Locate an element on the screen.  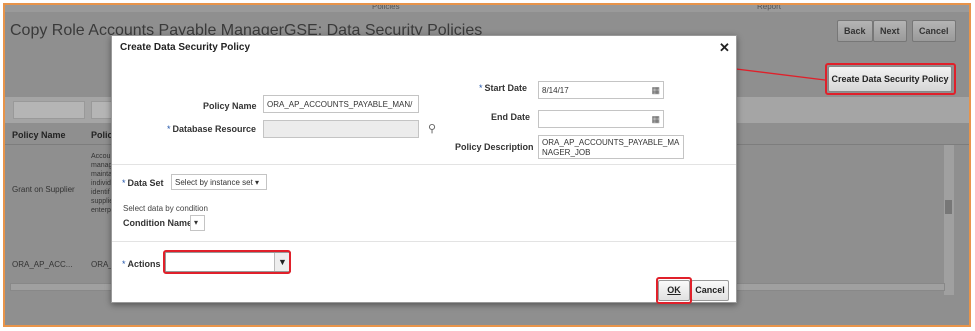
end-date-label: End Date is located at coordinates (511, 117).